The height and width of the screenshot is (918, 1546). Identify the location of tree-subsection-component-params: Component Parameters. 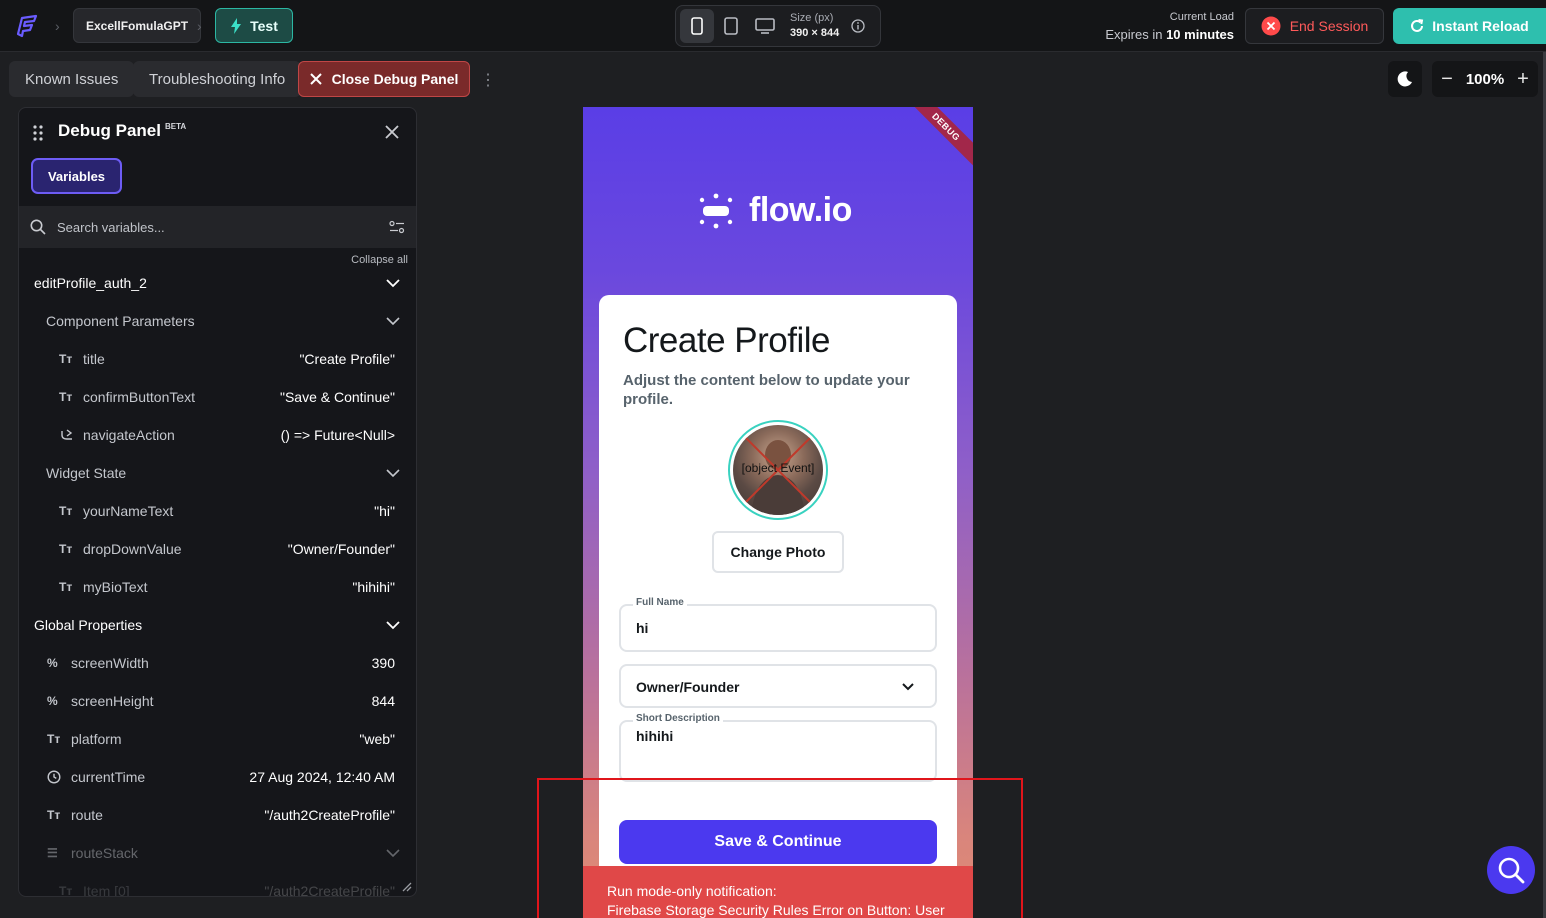
(217, 321).